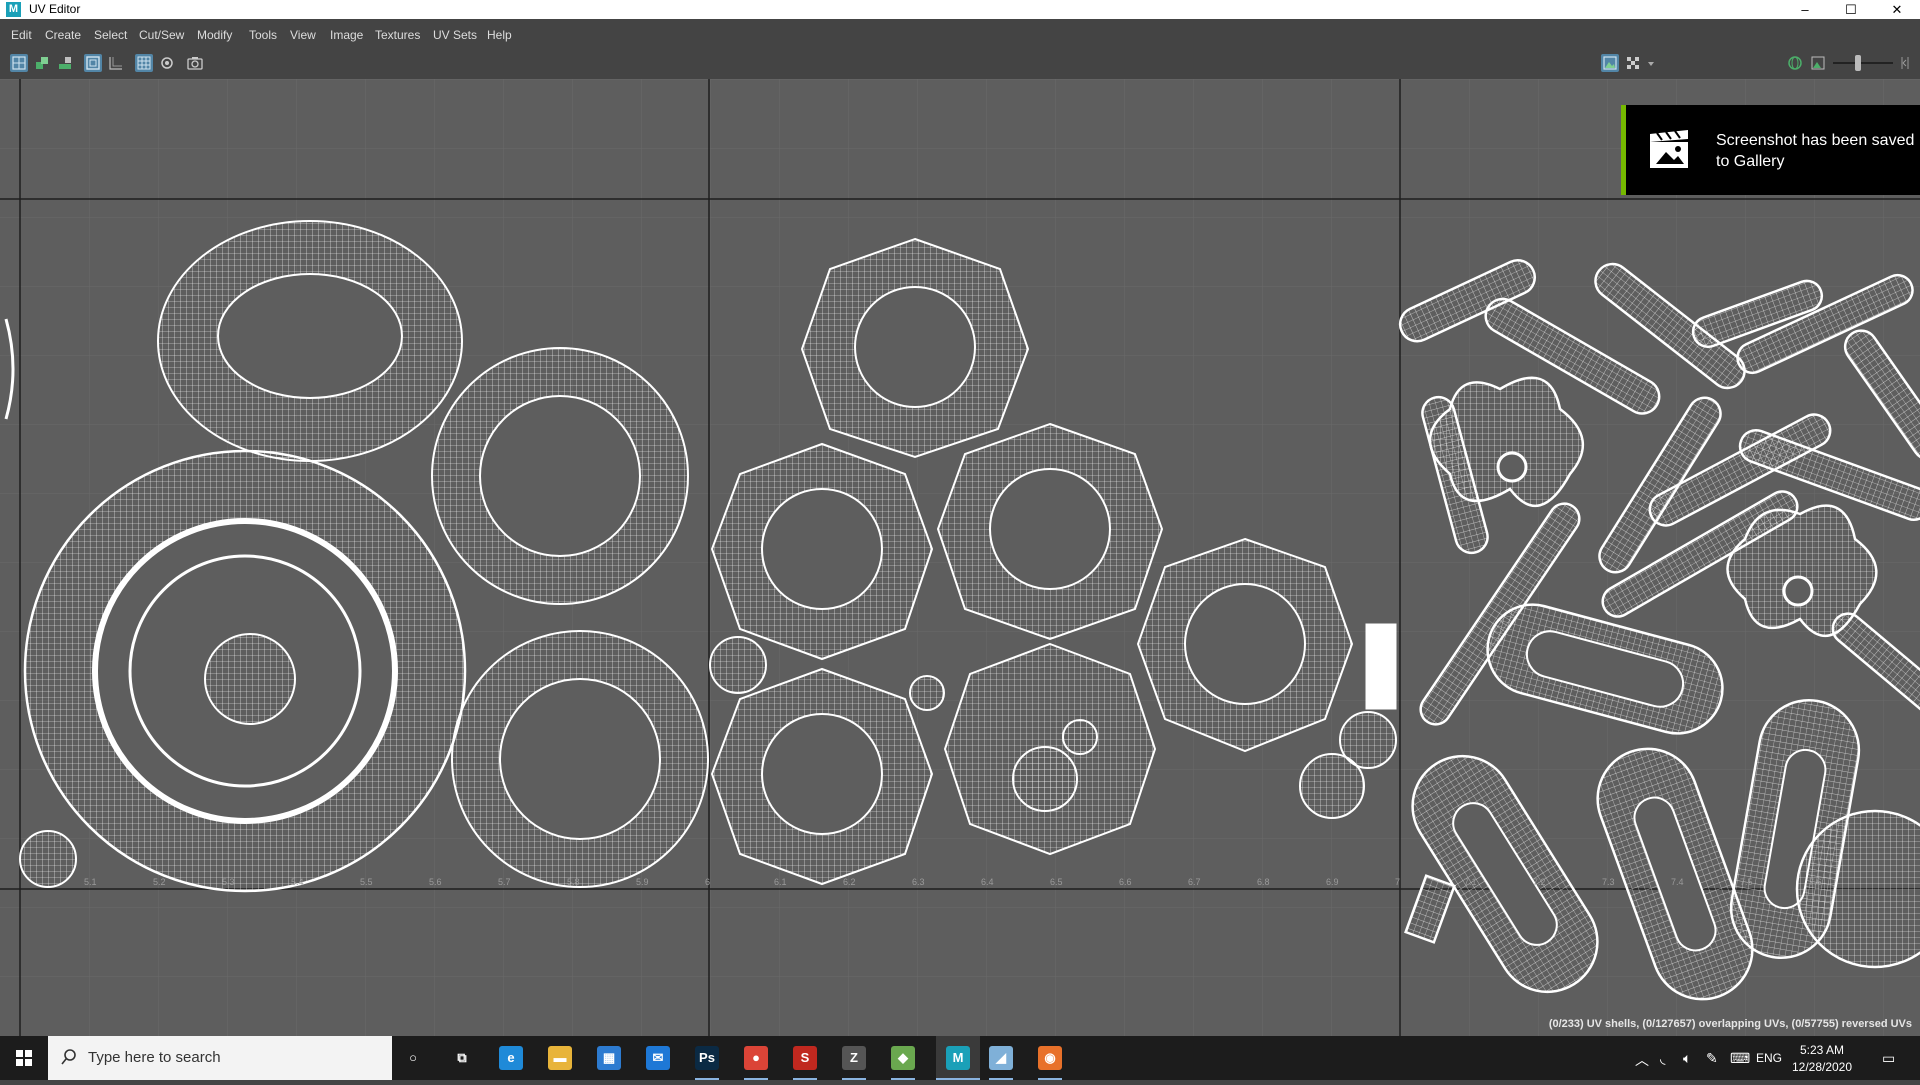 Image resolution: width=1920 pixels, height=1085 pixels. I want to click on zbrush-glyph: Z, so click(854, 1058).